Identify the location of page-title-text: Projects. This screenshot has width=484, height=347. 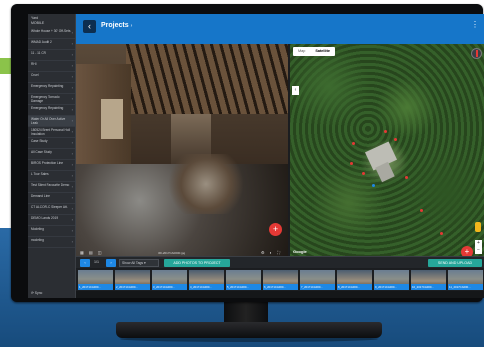
(115, 25).